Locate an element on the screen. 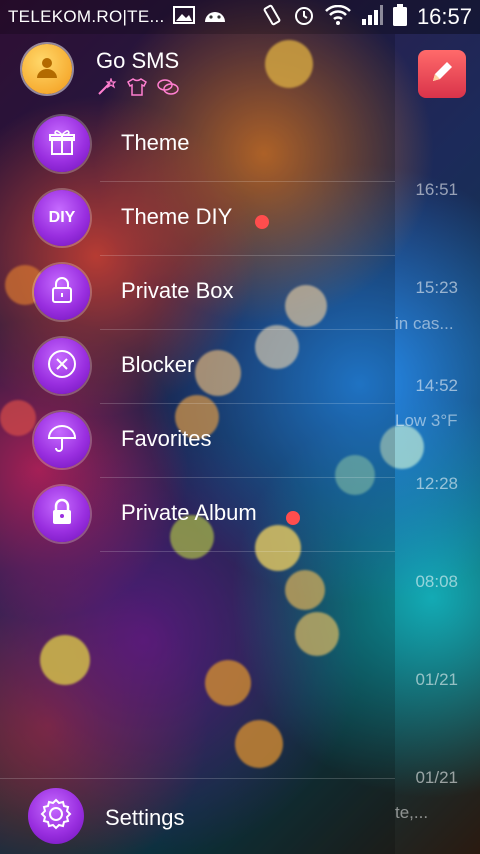 This screenshot has width=480, height=854. magic-wand-icon is located at coordinates (107, 89).